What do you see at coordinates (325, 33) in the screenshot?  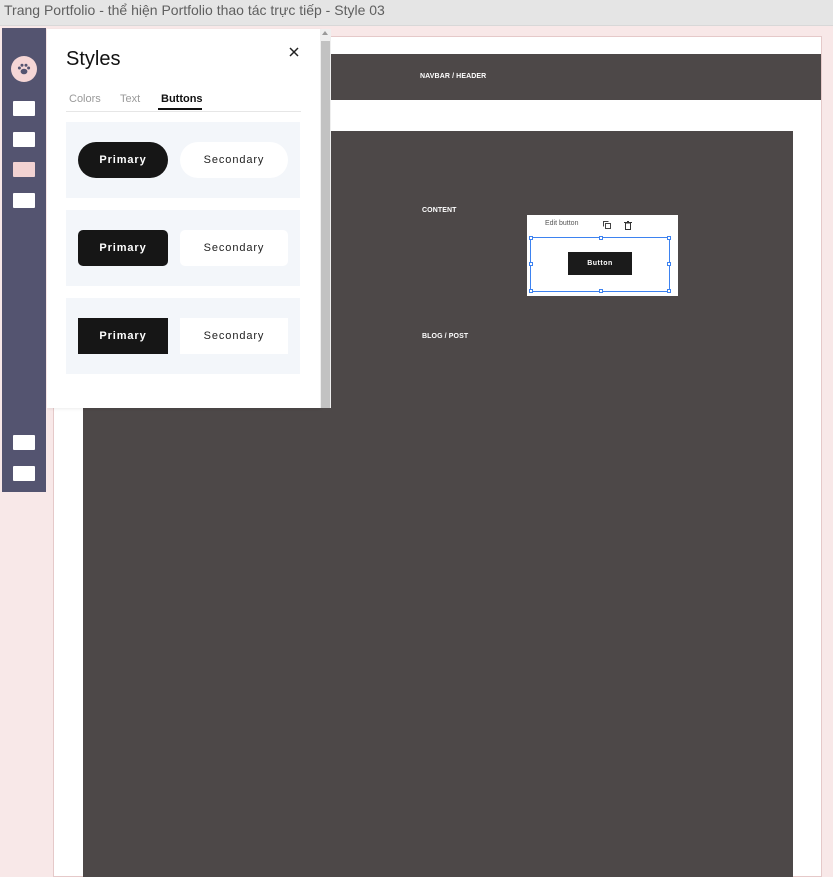 I see `scroll-up-arrow-icon` at bounding box center [325, 33].